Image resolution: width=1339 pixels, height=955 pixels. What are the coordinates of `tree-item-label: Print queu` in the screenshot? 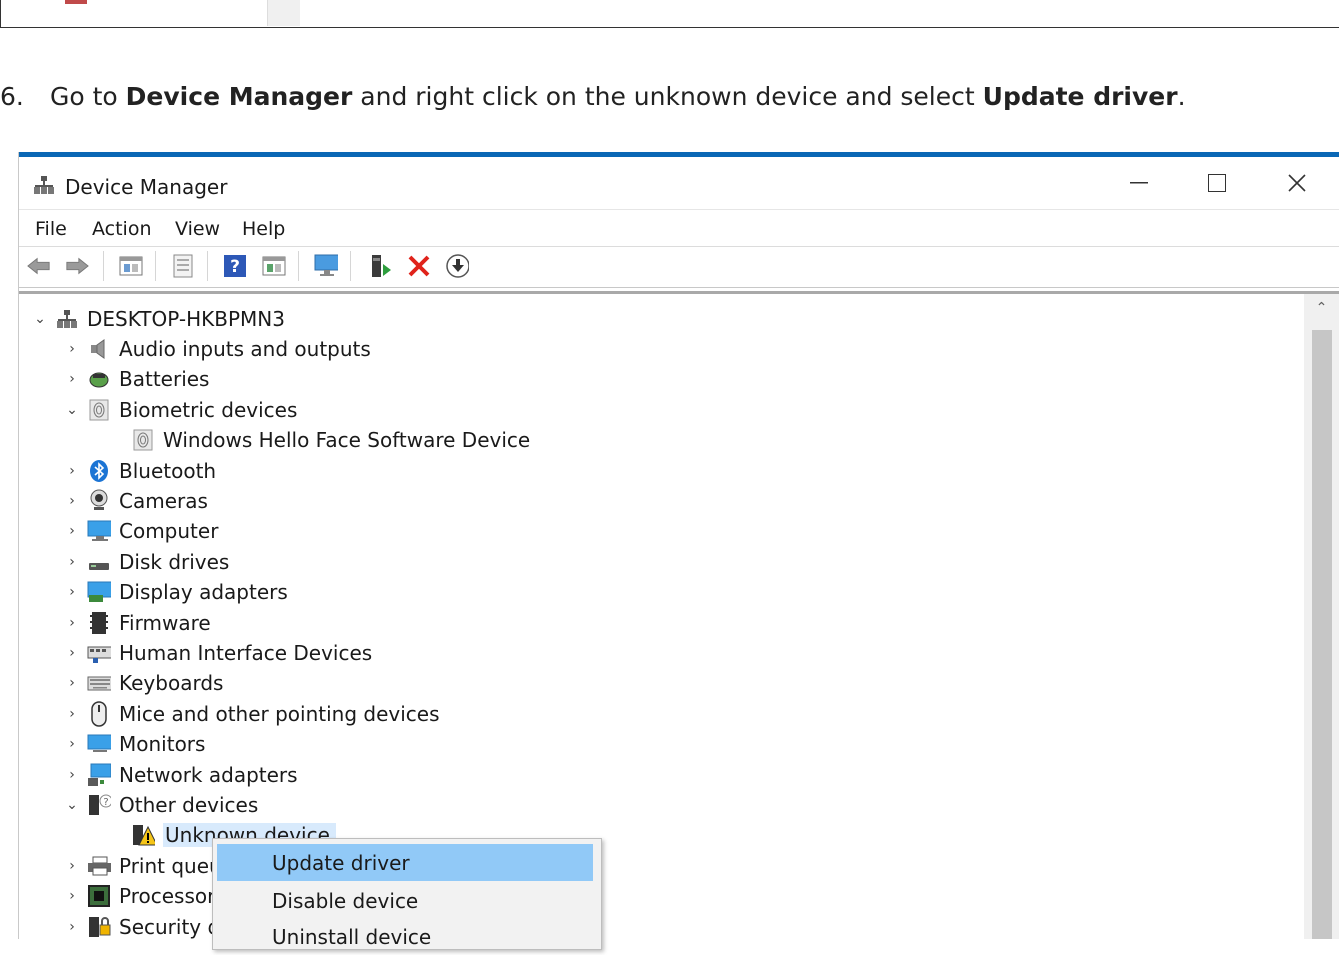 It's located at (170, 865).